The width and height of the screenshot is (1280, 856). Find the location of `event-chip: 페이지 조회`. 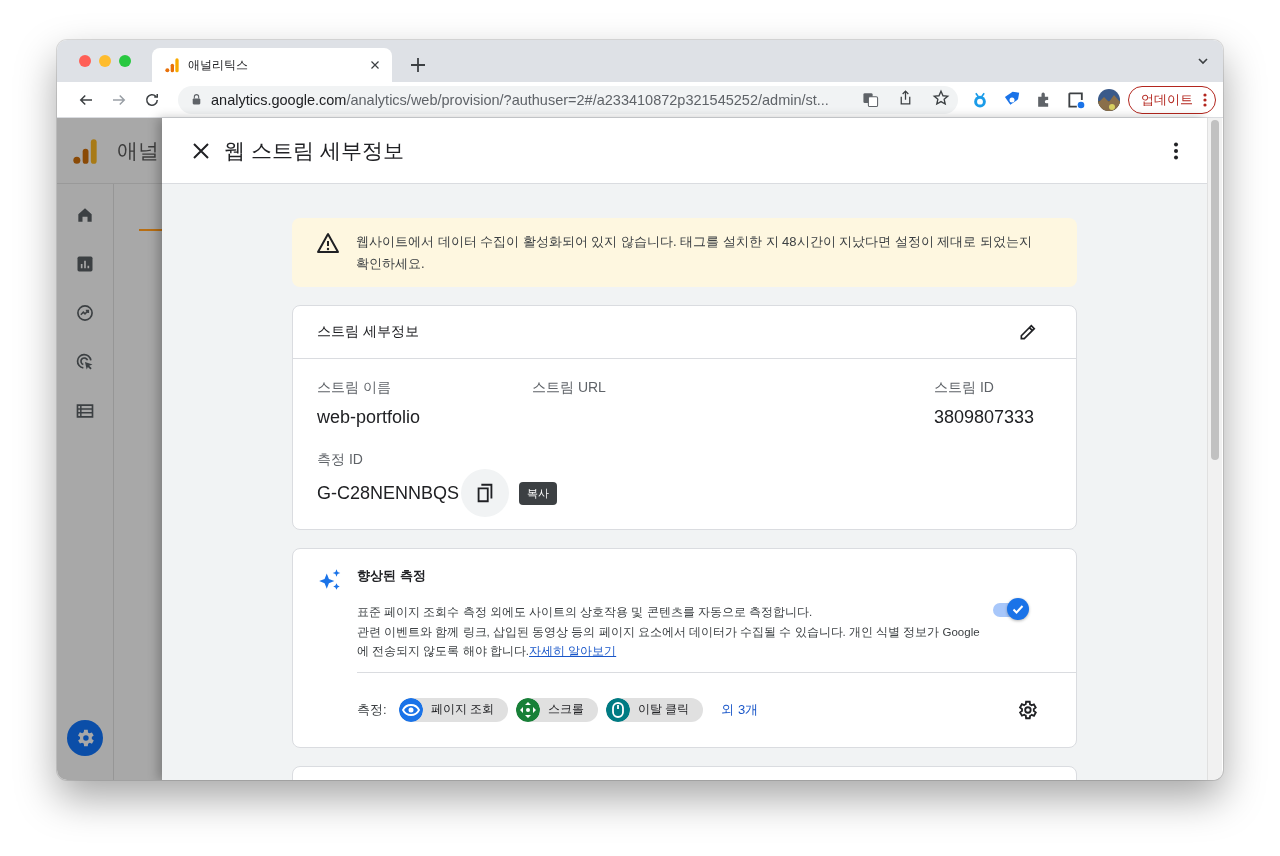

event-chip: 페이지 조회 is located at coordinates (453, 709).